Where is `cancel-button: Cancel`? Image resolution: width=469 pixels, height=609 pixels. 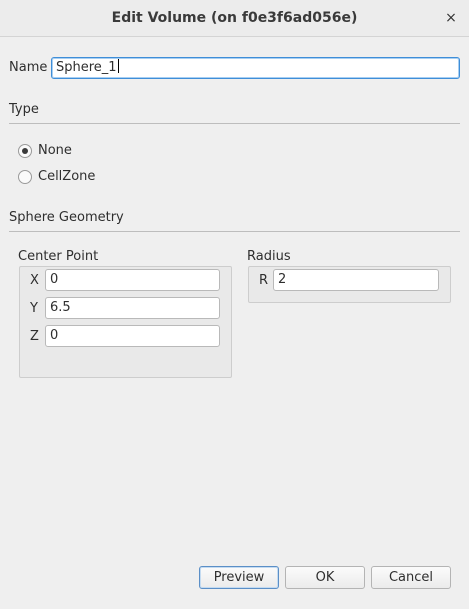 cancel-button: Cancel is located at coordinates (411, 577).